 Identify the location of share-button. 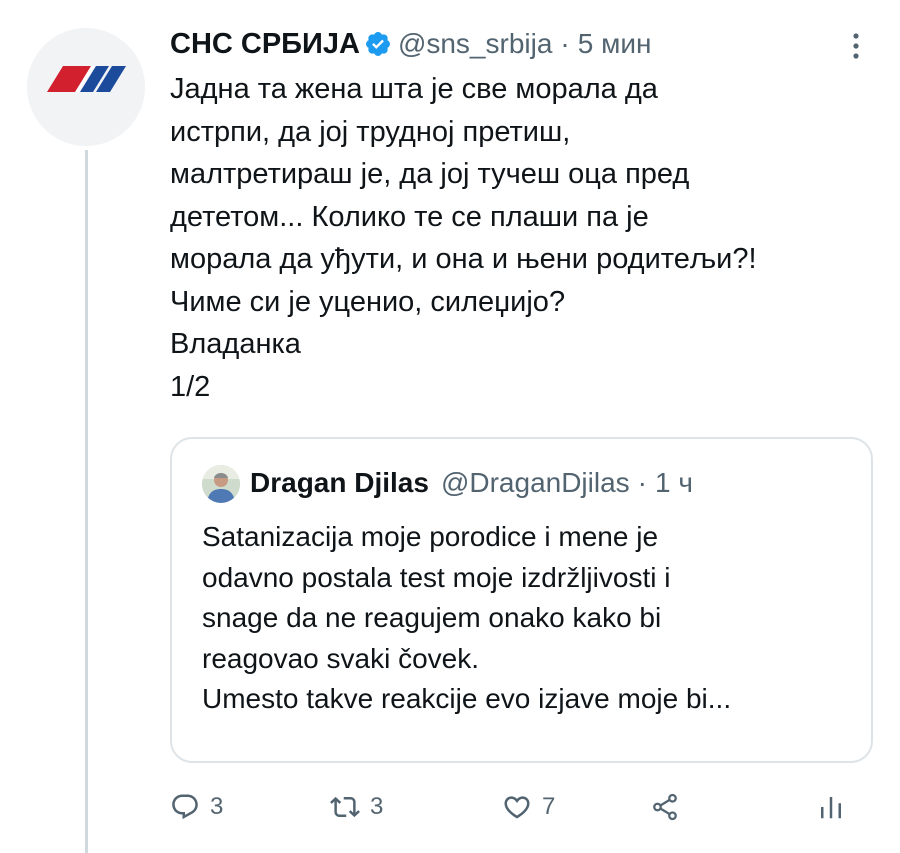
(665, 807).